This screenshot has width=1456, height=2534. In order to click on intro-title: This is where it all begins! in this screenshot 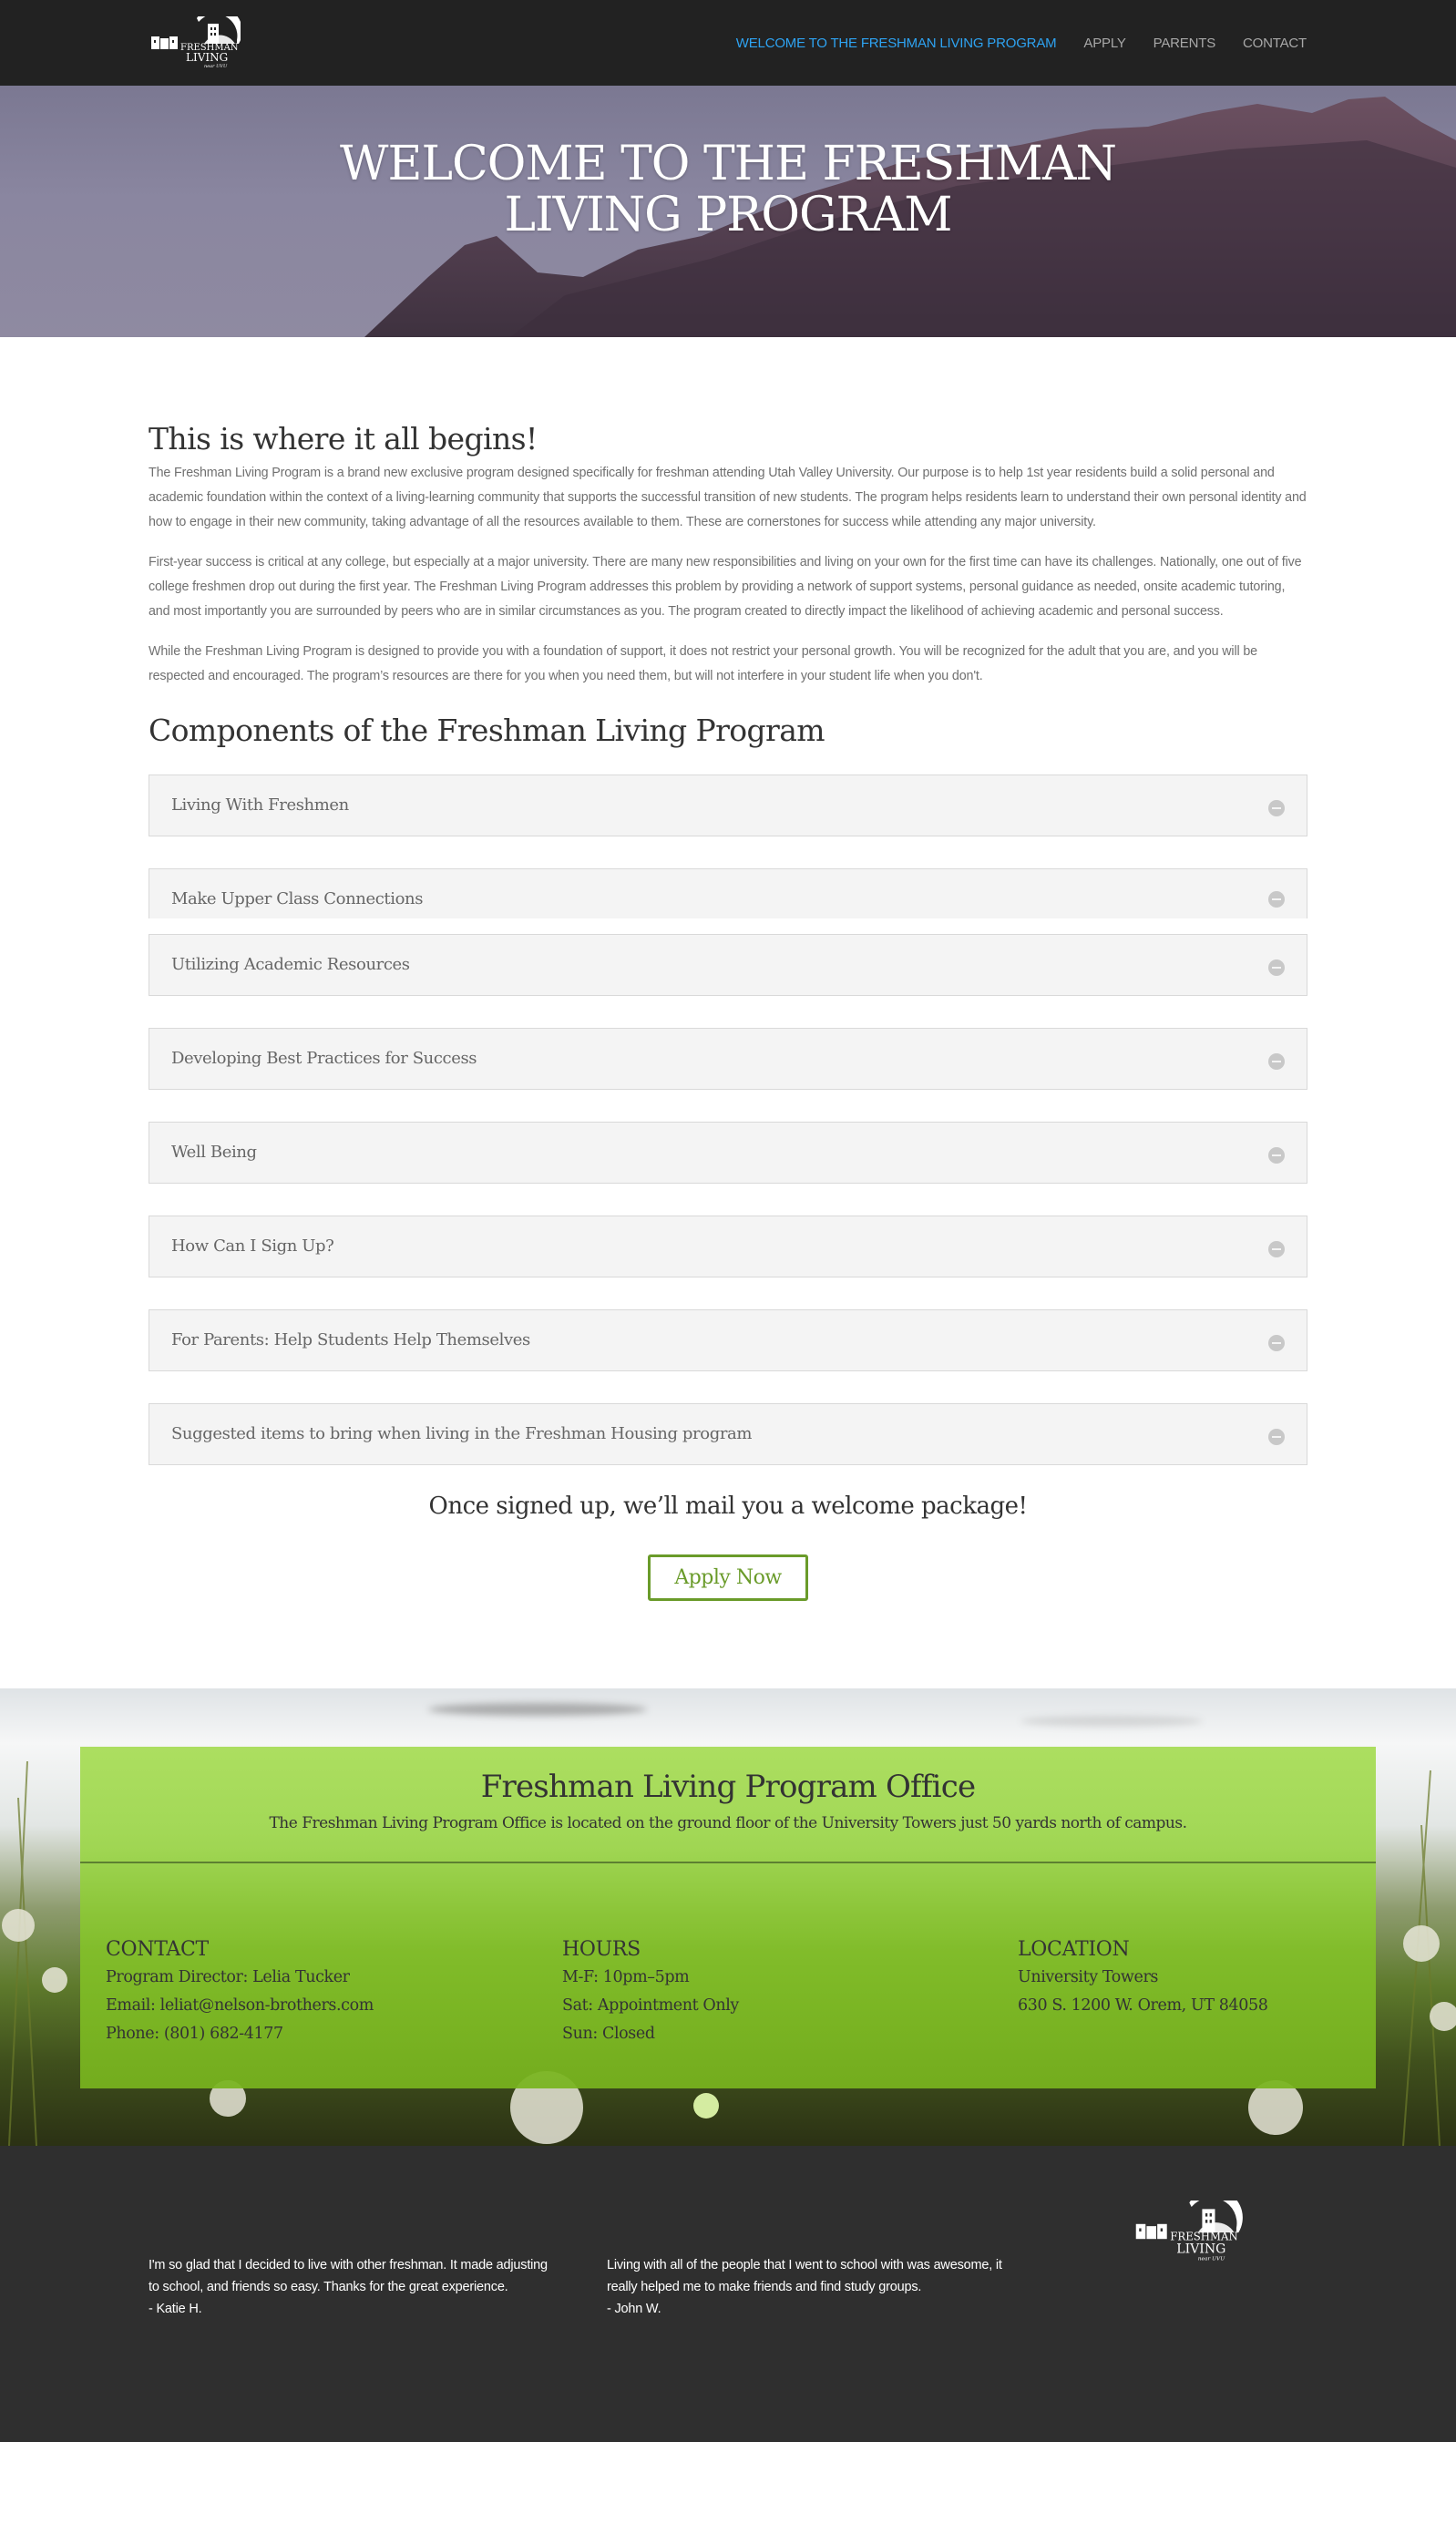, I will do `click(343, 439)`.